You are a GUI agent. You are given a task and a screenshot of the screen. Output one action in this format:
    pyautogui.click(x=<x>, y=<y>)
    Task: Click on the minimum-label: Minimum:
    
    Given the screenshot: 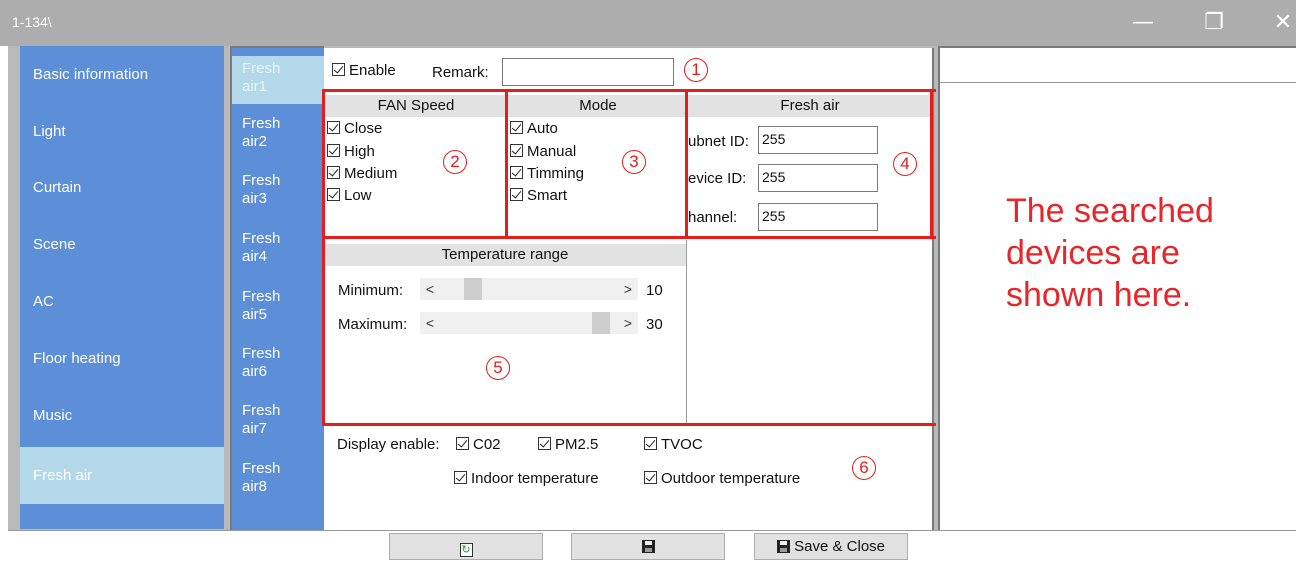 What is the action you would take?
    pyautogui.click(x=371, y=290)
    